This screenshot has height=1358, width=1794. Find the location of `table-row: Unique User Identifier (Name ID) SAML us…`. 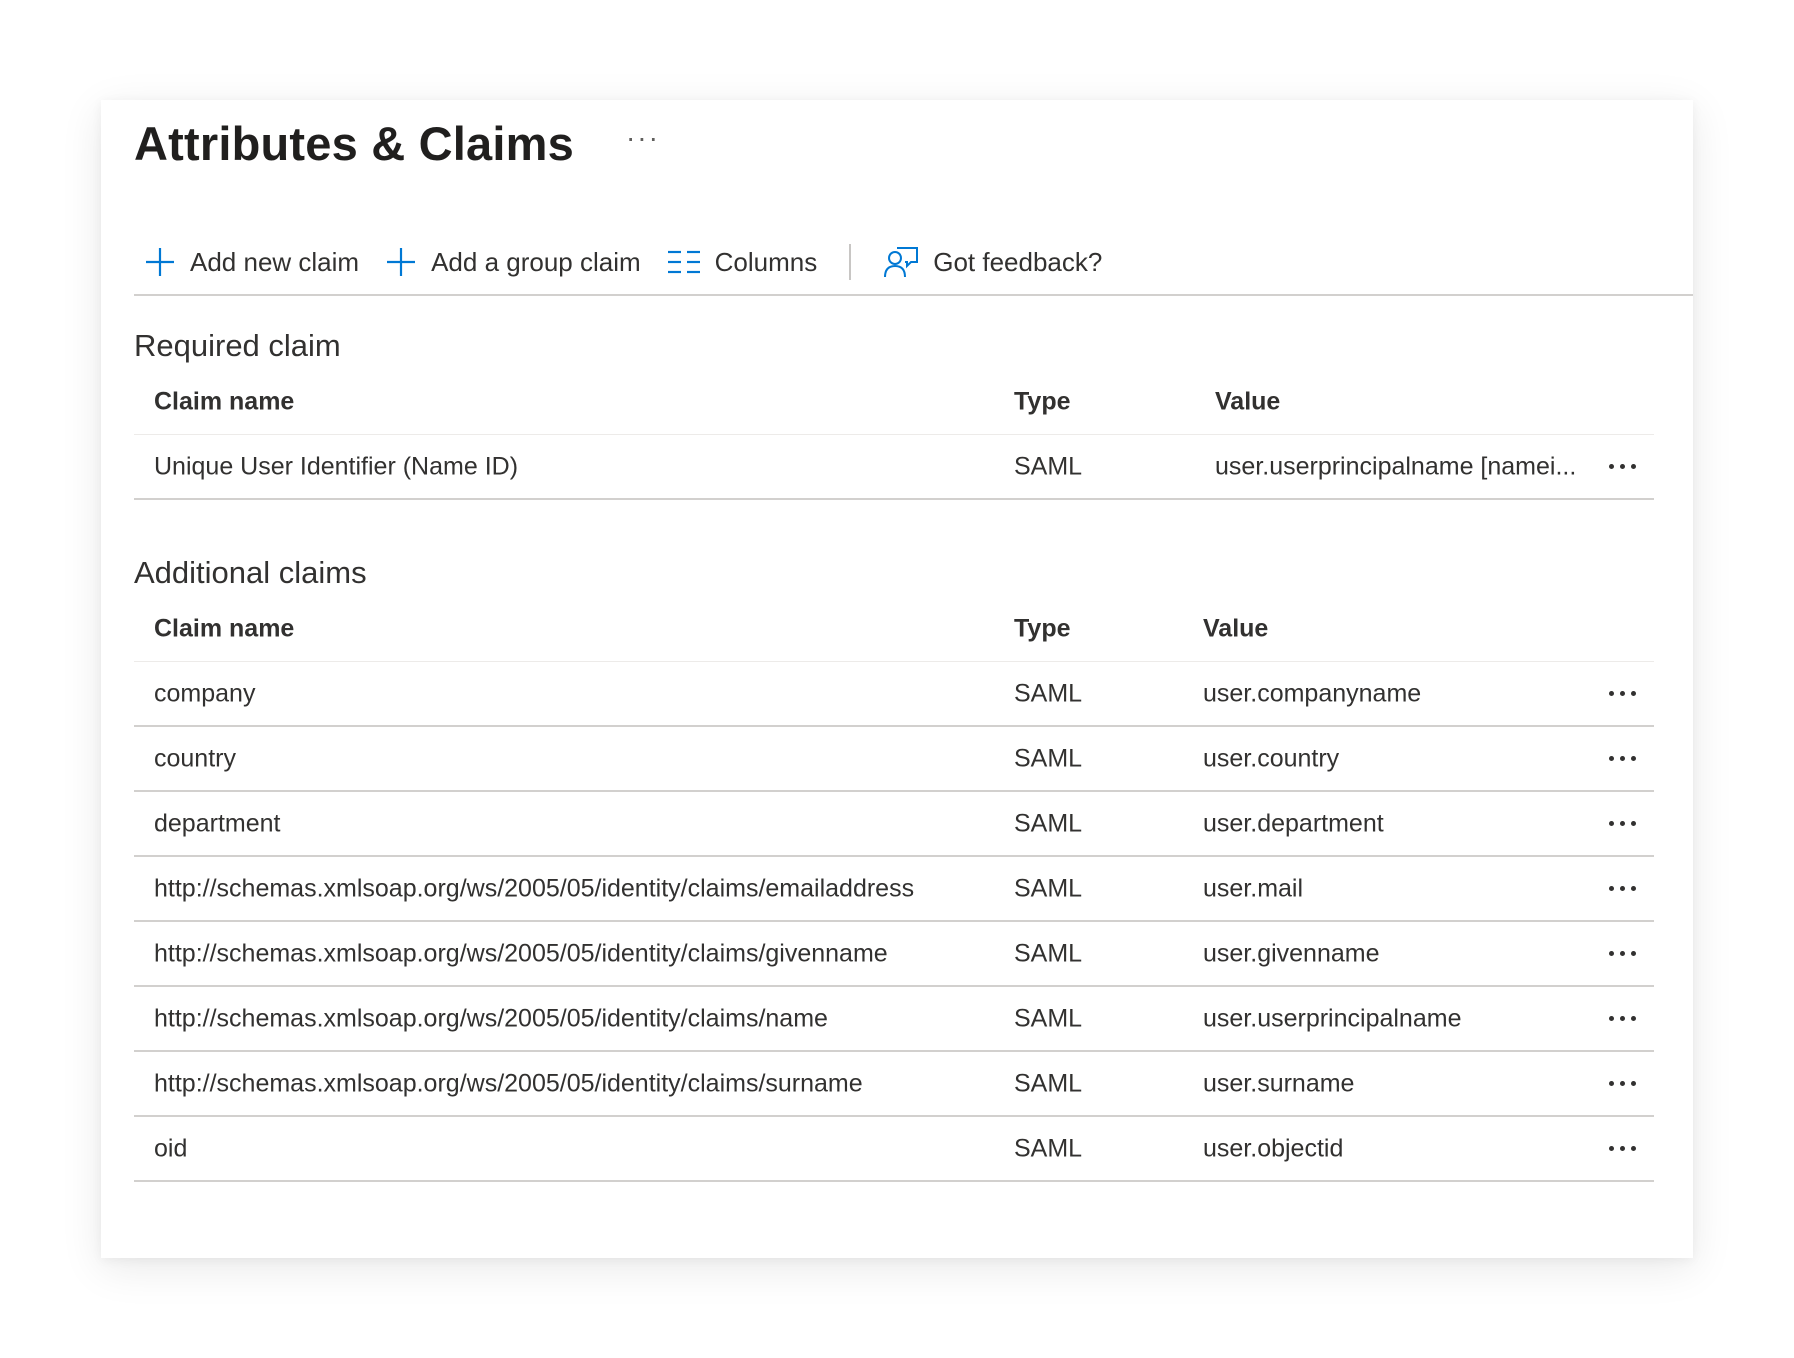

table-row: Unique User Identifier (Name ID) SAML us… is located at coordinates (894, 467).